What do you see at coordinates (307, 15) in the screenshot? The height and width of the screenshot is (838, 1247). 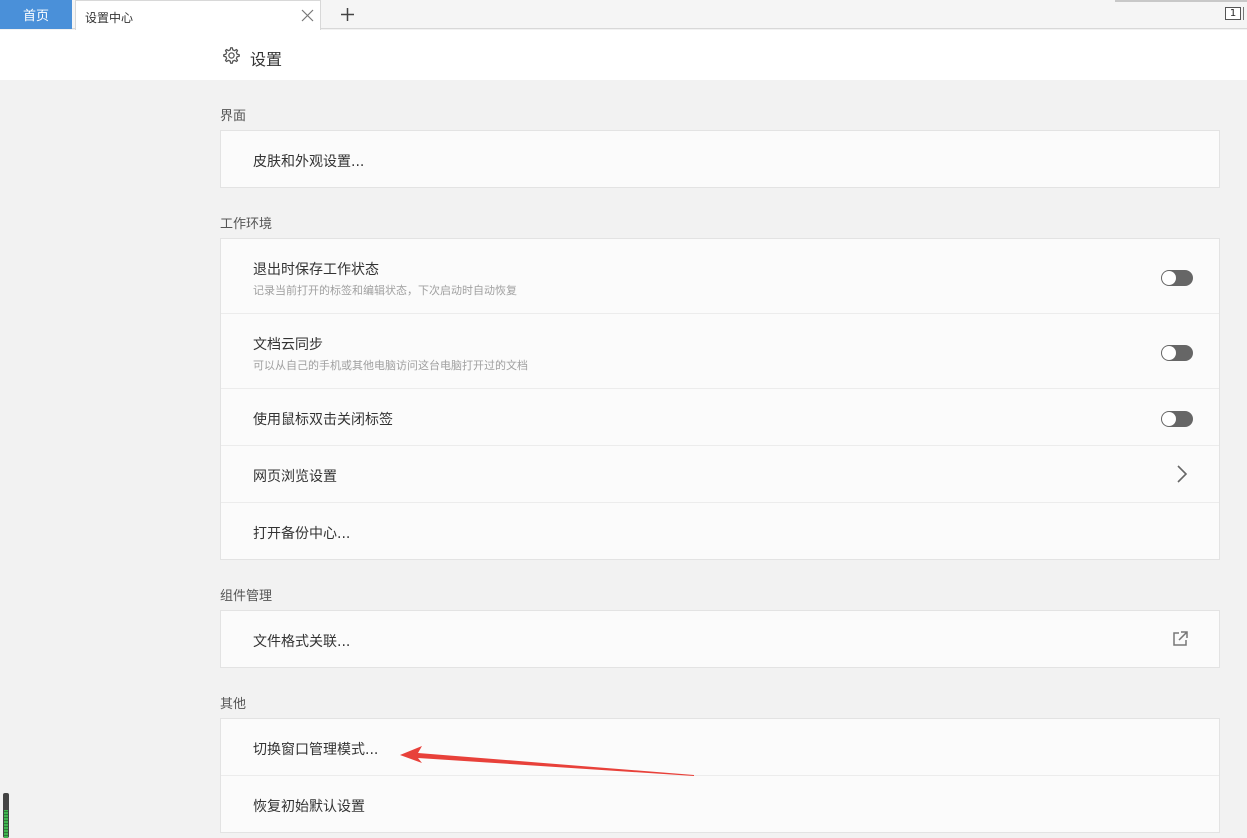 I see `close-icon` at bounding box center [307, 15].